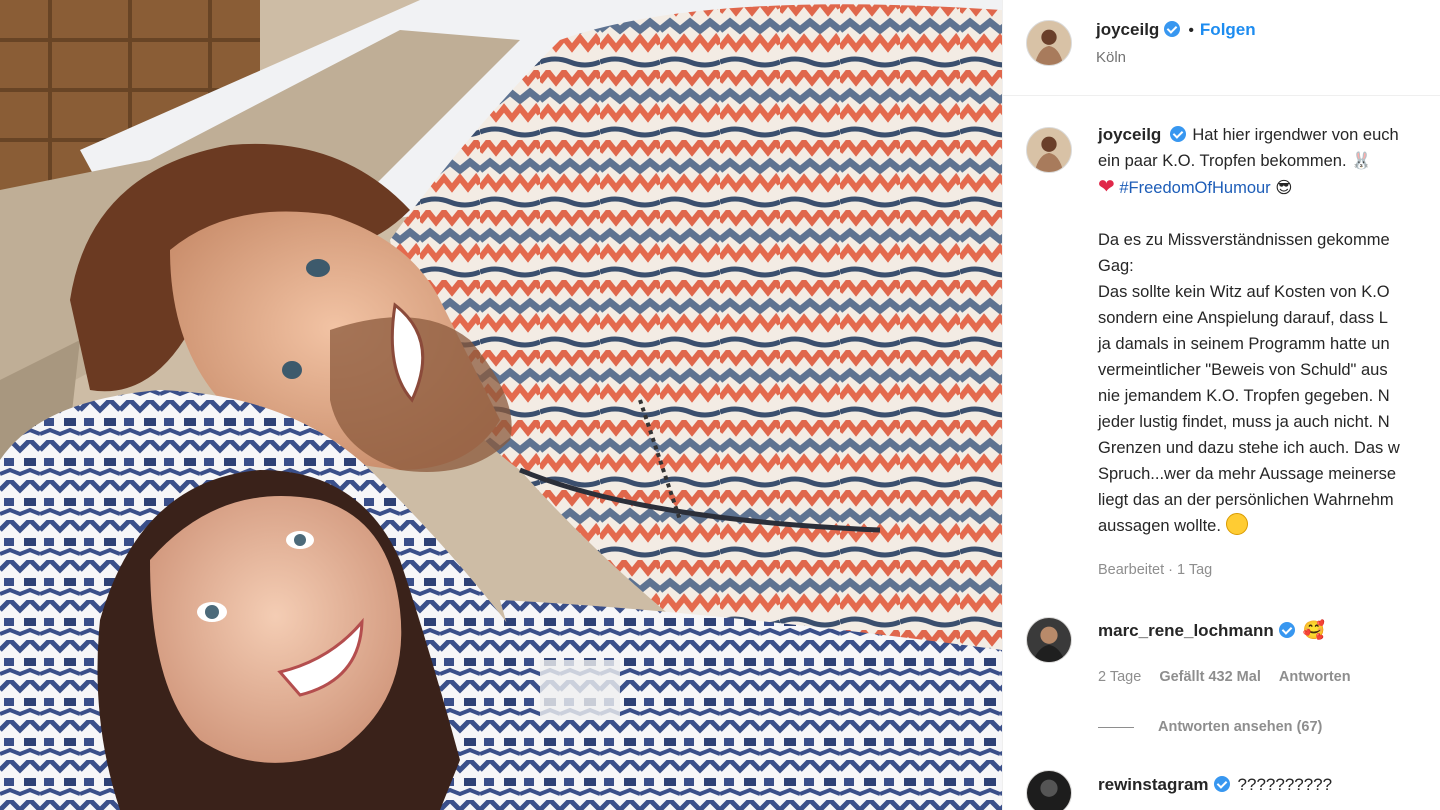 Image resolution: width=1440 pixels, height=810 pixels. I want to click on hashtag-link: #FreedomOfHumour, so click(1194, 188).